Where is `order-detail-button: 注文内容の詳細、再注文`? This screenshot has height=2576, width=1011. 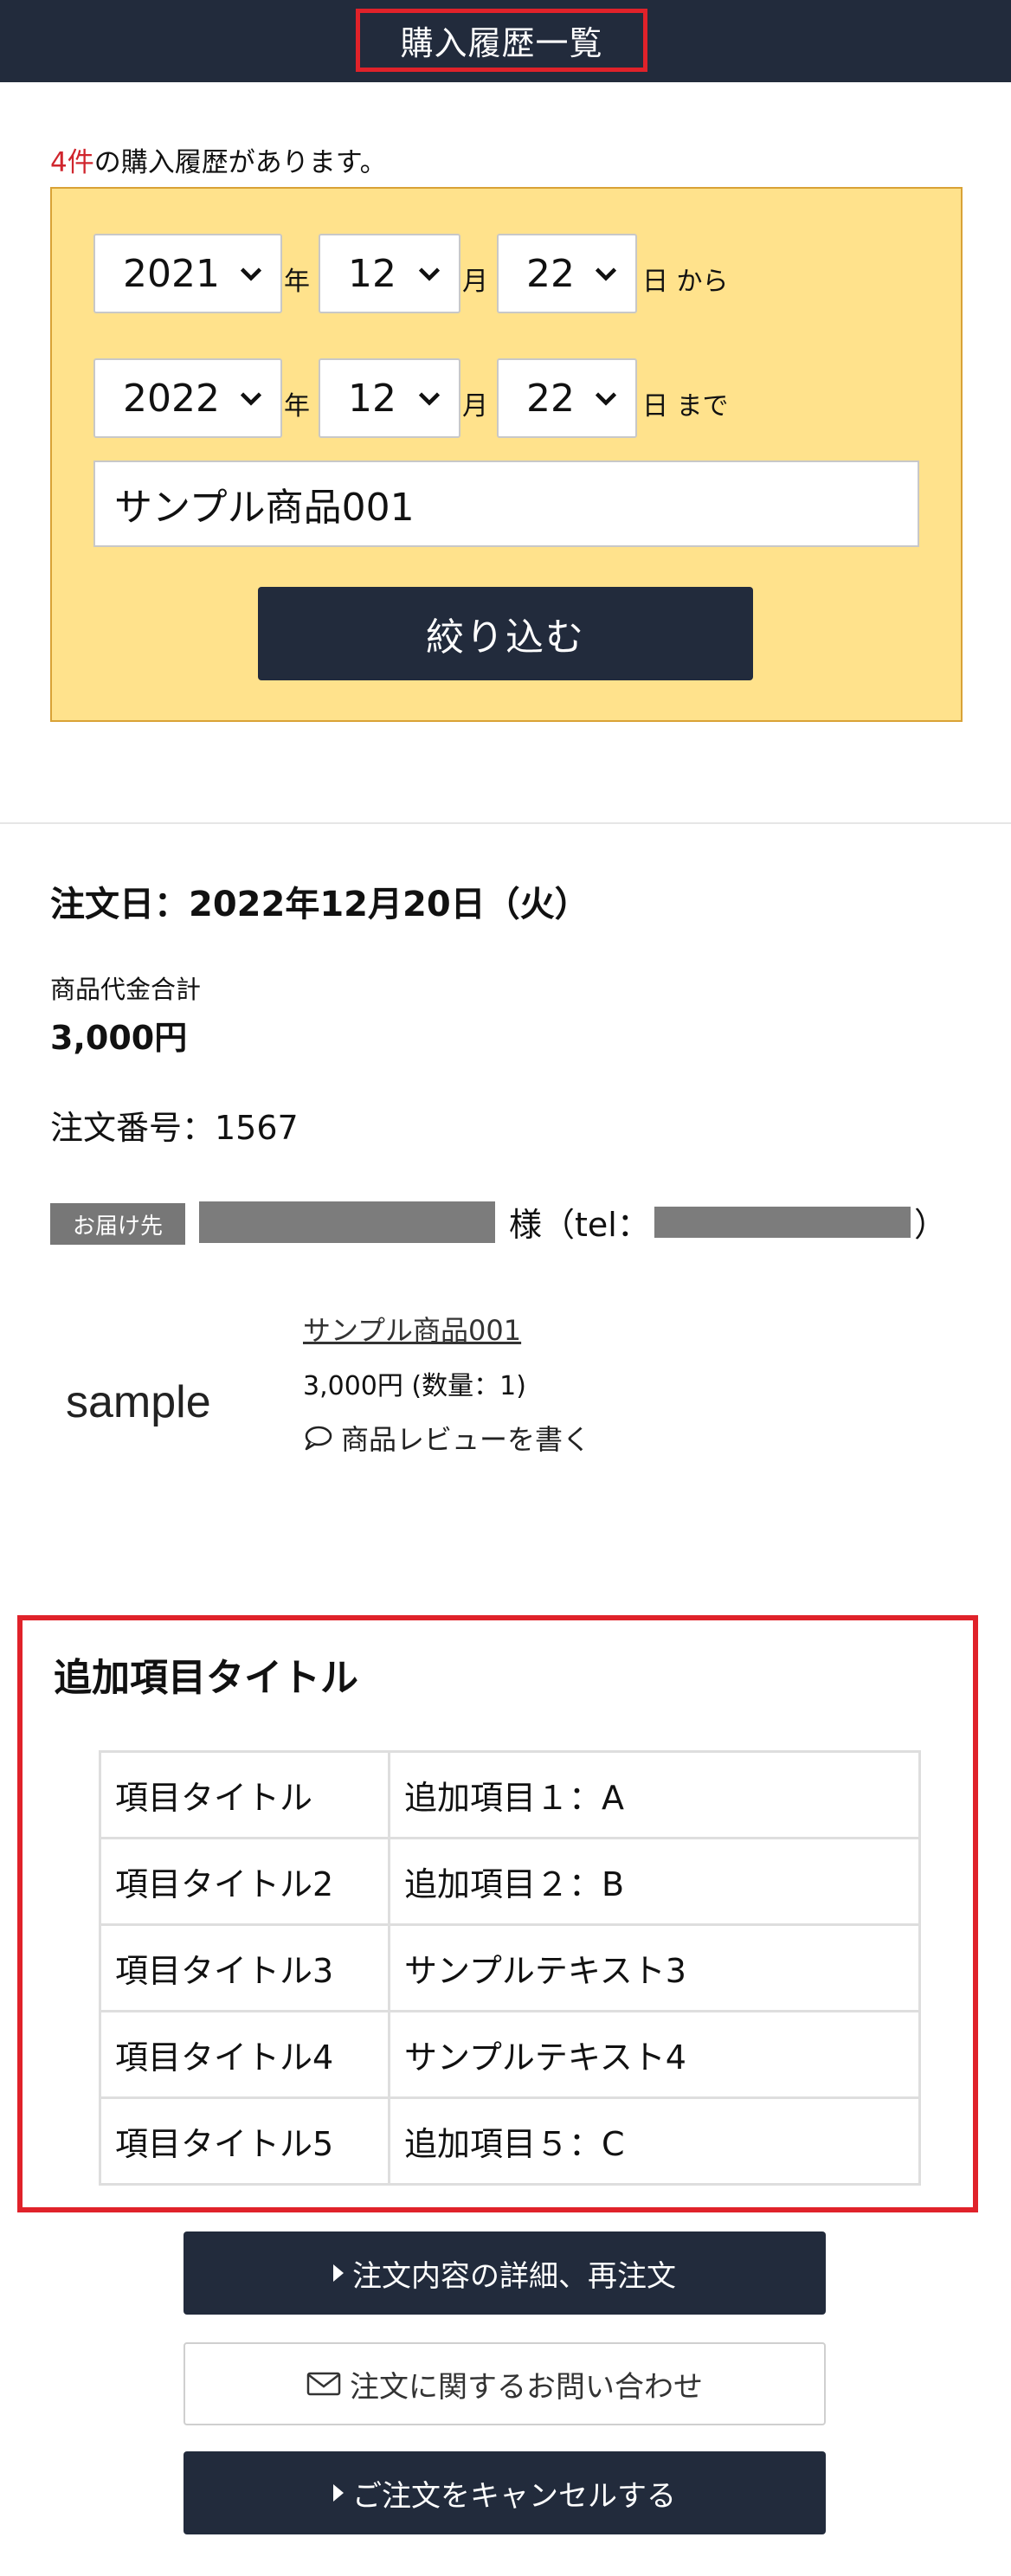 order-detail-button: 注文内容の詳細、再注文 is located at coordinates (505, 2273).